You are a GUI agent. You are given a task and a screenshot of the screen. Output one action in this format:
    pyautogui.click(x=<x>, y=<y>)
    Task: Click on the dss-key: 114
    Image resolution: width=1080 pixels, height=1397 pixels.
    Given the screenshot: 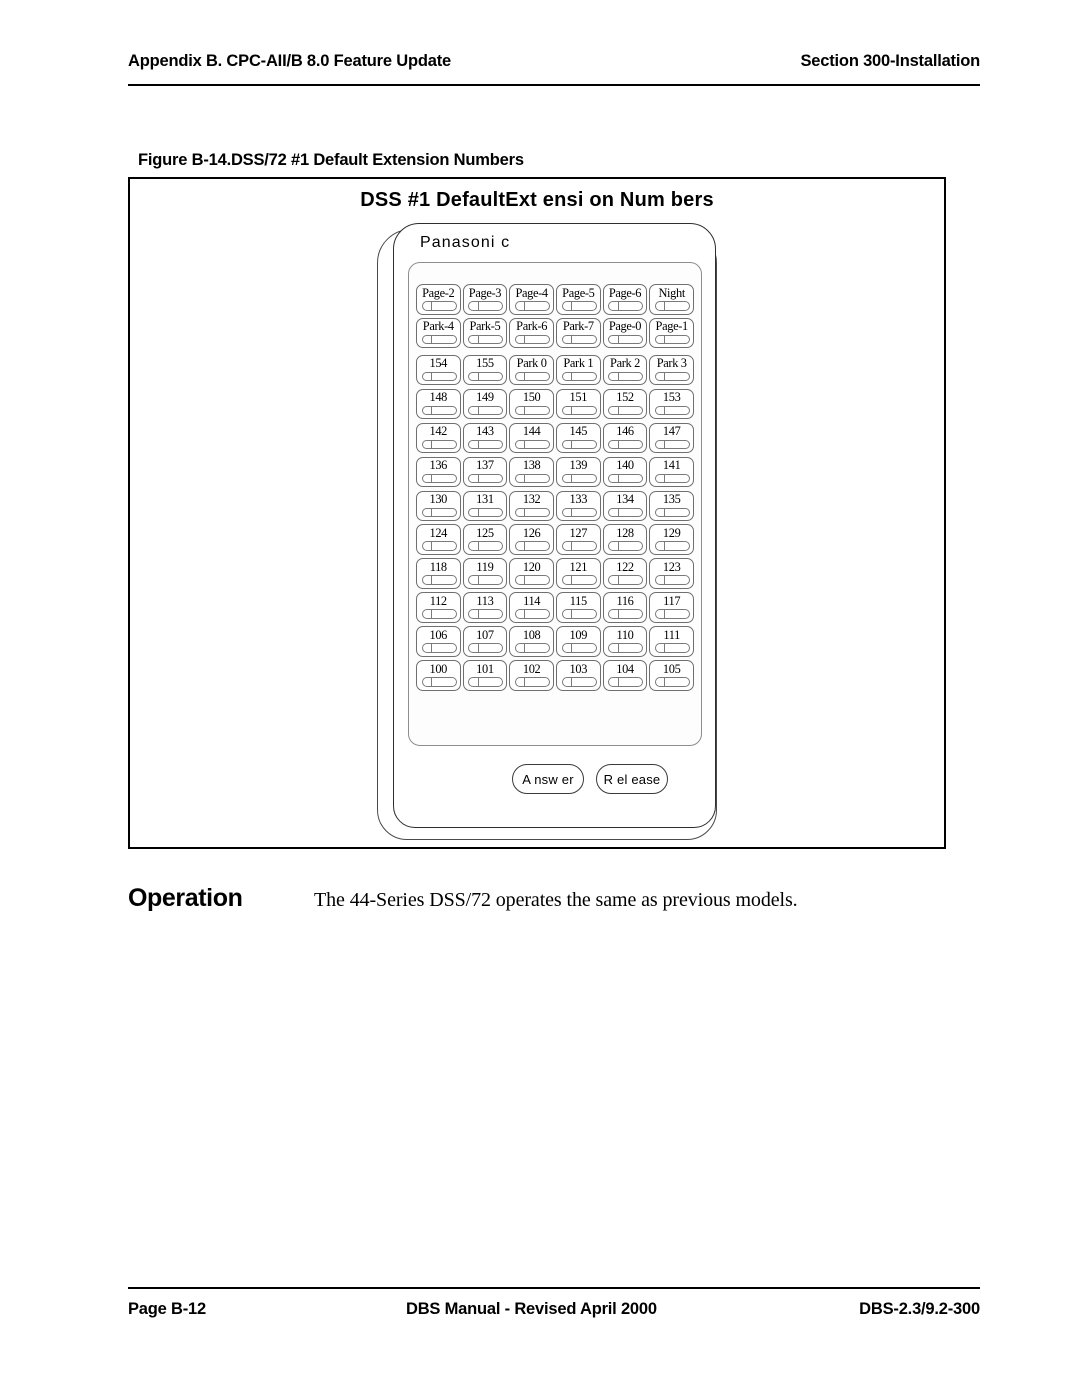 What is the action you would take?
    pyautogui.click(x=531, y=607)
    